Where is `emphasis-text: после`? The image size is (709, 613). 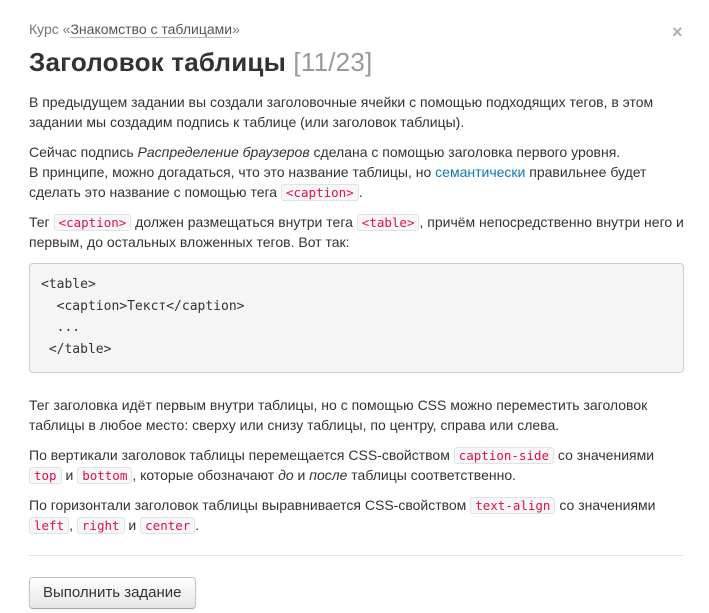
emphasis-text: после is located at coordinates (328, 475).